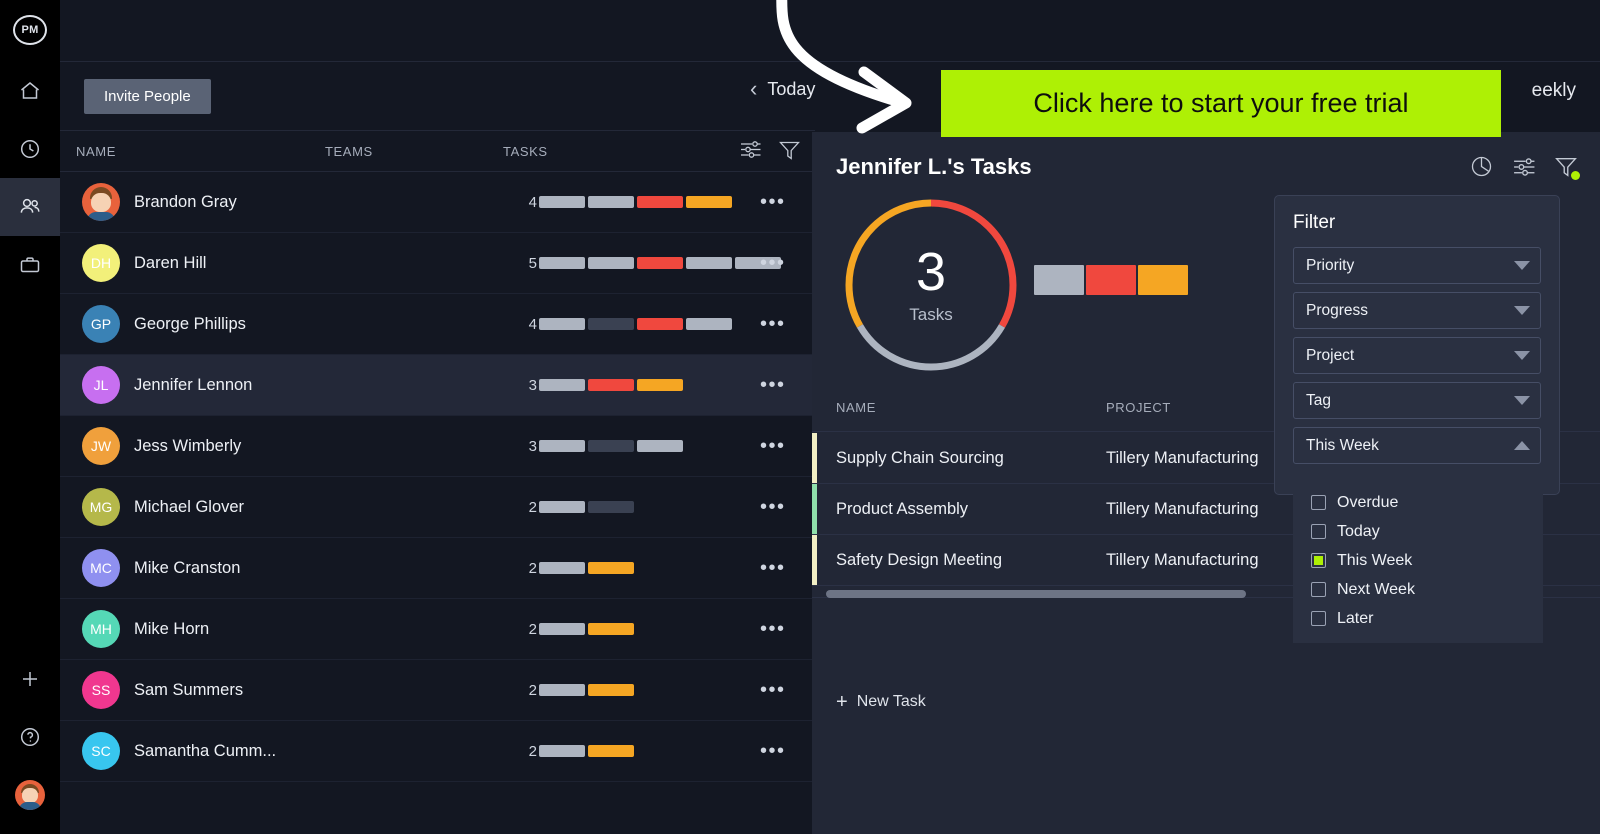  Describe the element at coordinates (1417, 400) in the screenshot. I see `filter-select-tag: Tag` at that location.